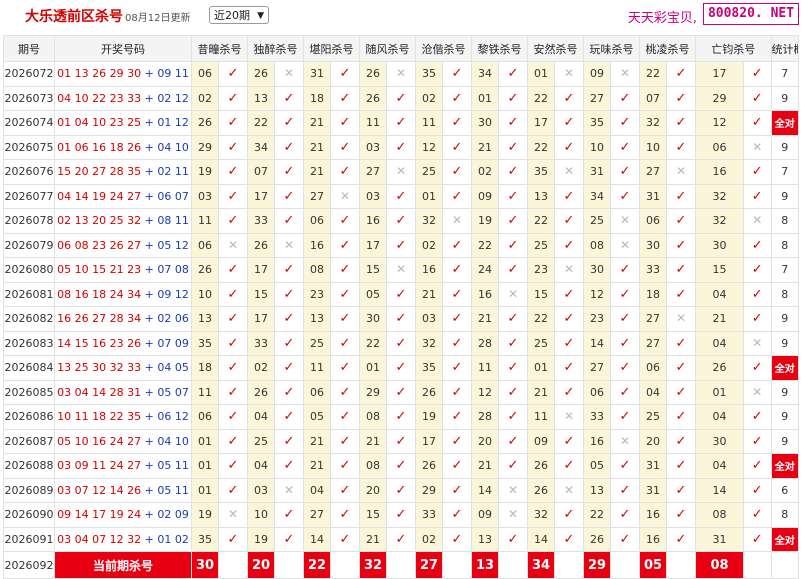 This screenshot has height=579, width=803. Describe the element at coordinates (784, 221) in the screenshot. I see `stat-cell: 8` at that location.